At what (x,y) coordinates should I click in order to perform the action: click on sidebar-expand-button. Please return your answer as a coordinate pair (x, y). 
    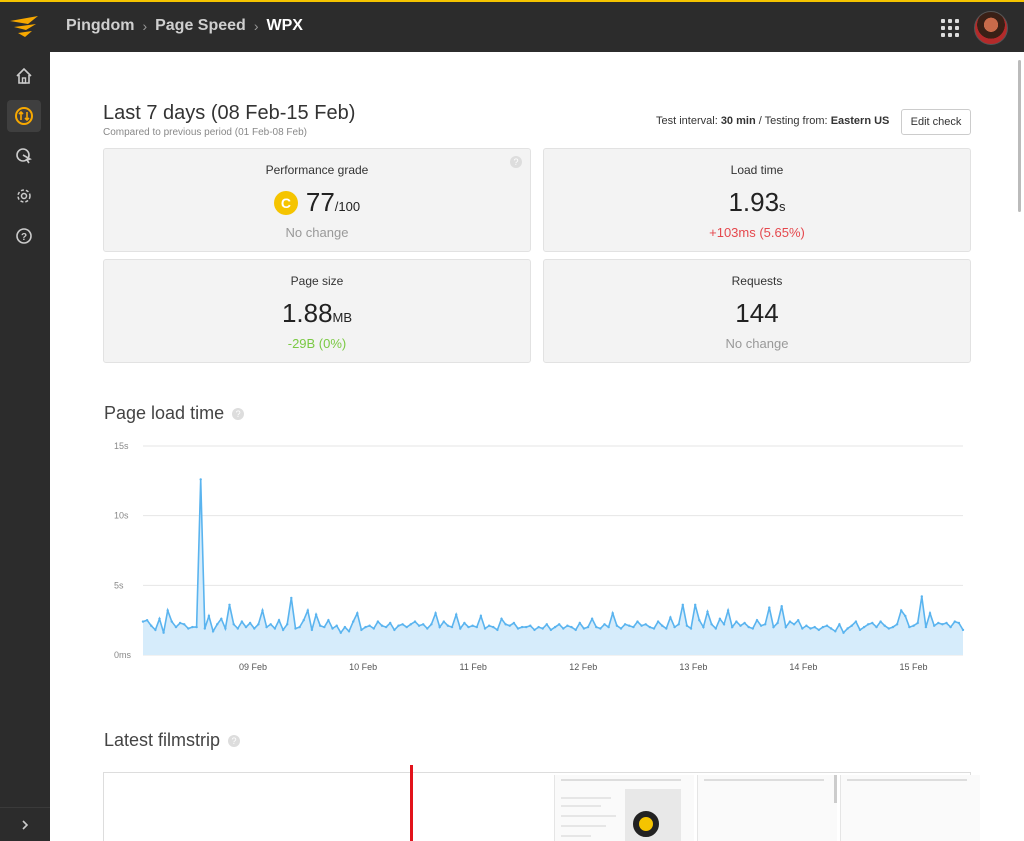
    Looking at the image, I should click on (25, 824).